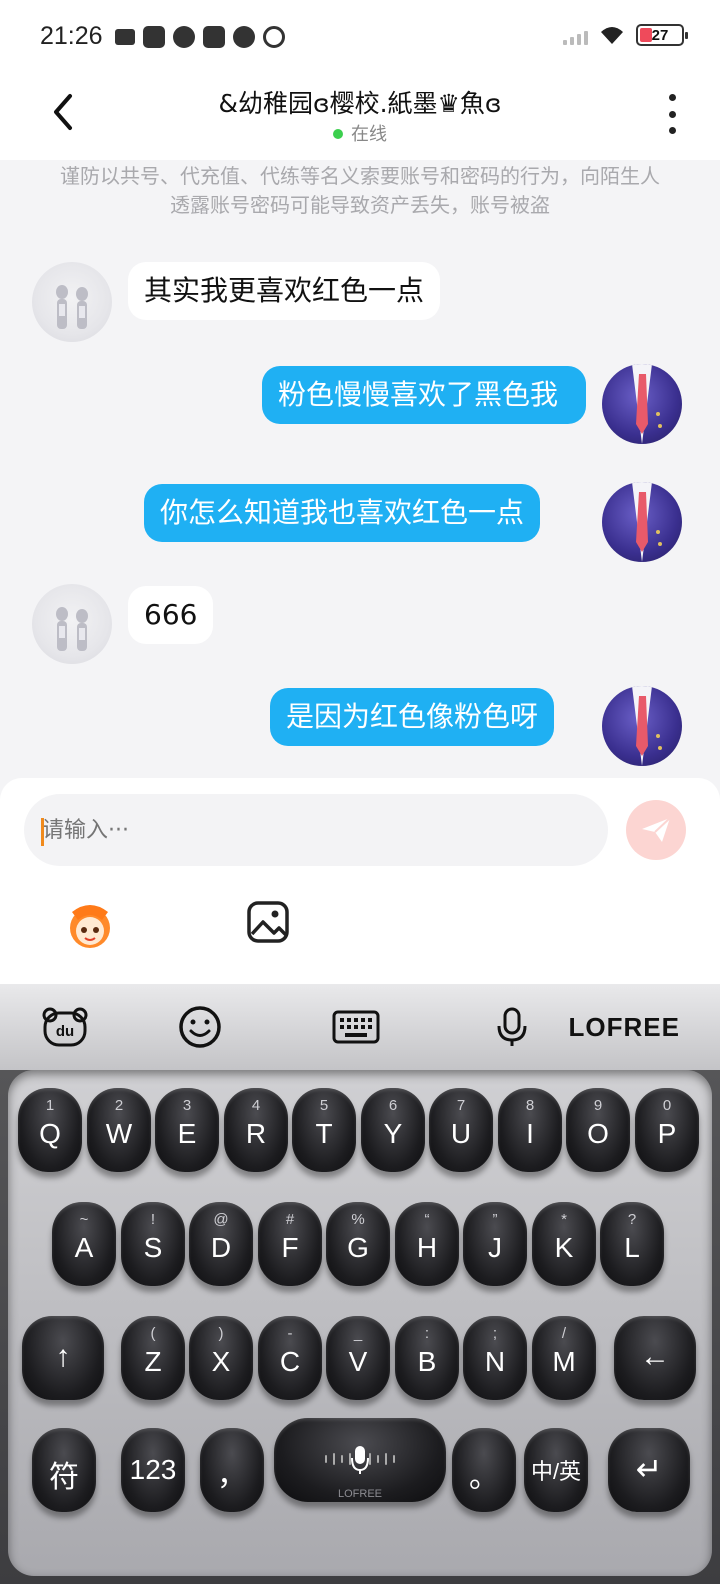  What do you see at coordinates (153, 1470) in the screenshot?
I see `numbers-key: 123` at bounding box center [153, 1470].